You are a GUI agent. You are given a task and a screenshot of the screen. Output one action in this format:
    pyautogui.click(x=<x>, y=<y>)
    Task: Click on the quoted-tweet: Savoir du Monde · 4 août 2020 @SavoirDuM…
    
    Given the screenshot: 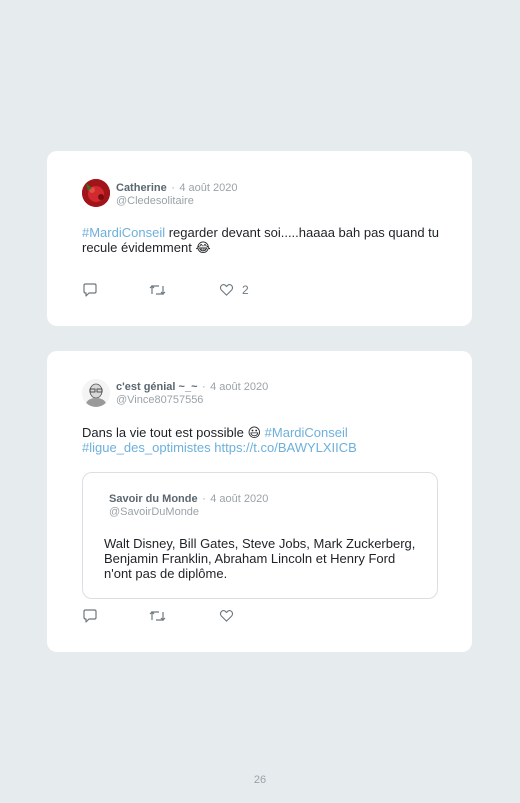 What is the action you would take?
    pyautogui.click(x=260, y=535)
    